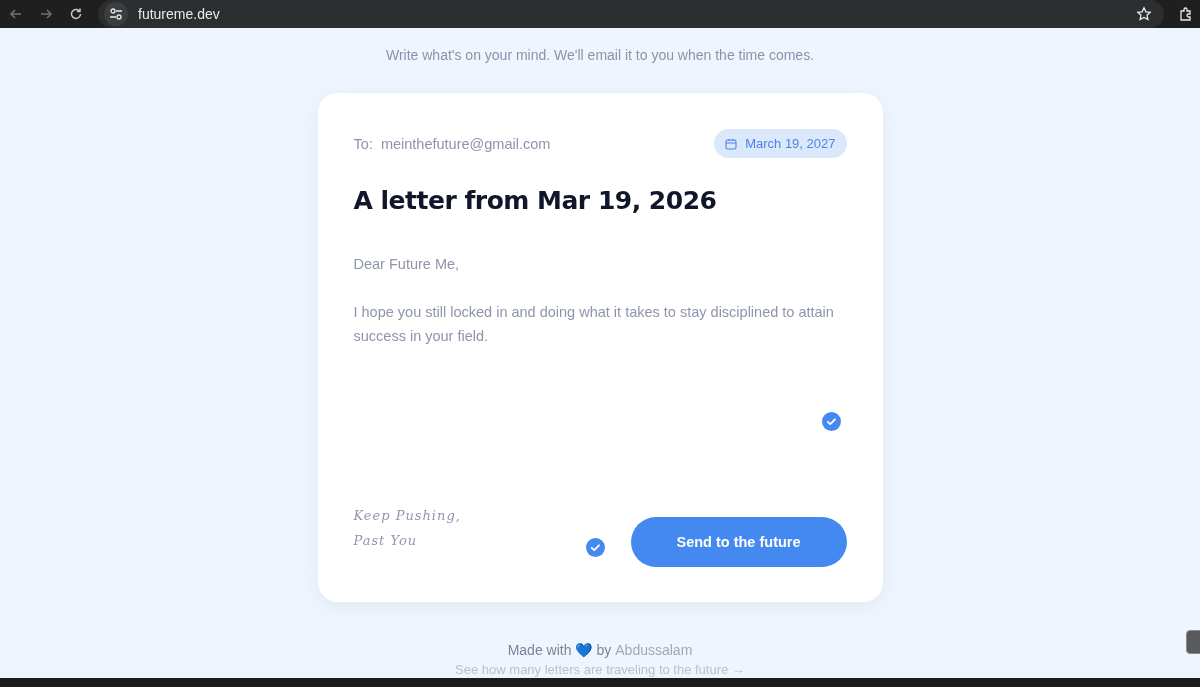 The width and height of the screenshot is (1200, 687). Describe the element at coordinates (631, 14) in the screenshot. I see `address-bar: futureme.dev` at that location.